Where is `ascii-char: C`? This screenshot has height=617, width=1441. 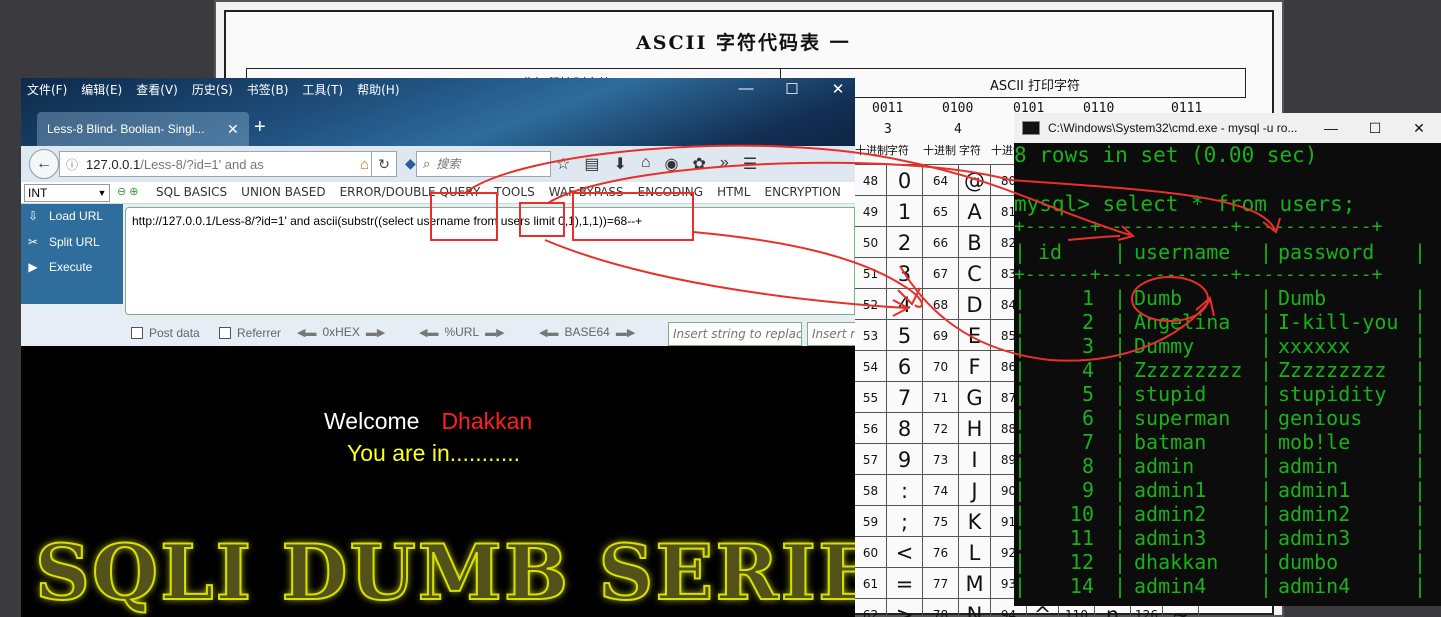
ascii-char: C is located at coordinates (975, 273).